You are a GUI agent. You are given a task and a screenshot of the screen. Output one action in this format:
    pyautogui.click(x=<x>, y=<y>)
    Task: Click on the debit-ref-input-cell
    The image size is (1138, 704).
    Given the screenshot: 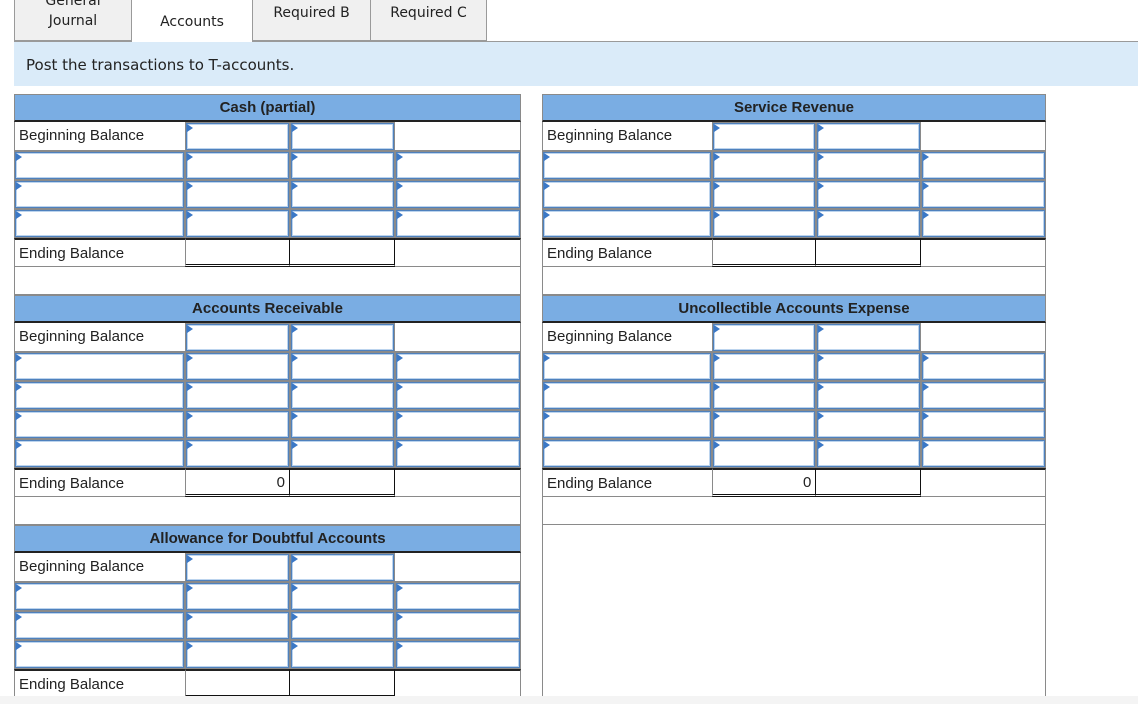 What is the action you would take?
    pyautogui.click(x=99, y=654)
    